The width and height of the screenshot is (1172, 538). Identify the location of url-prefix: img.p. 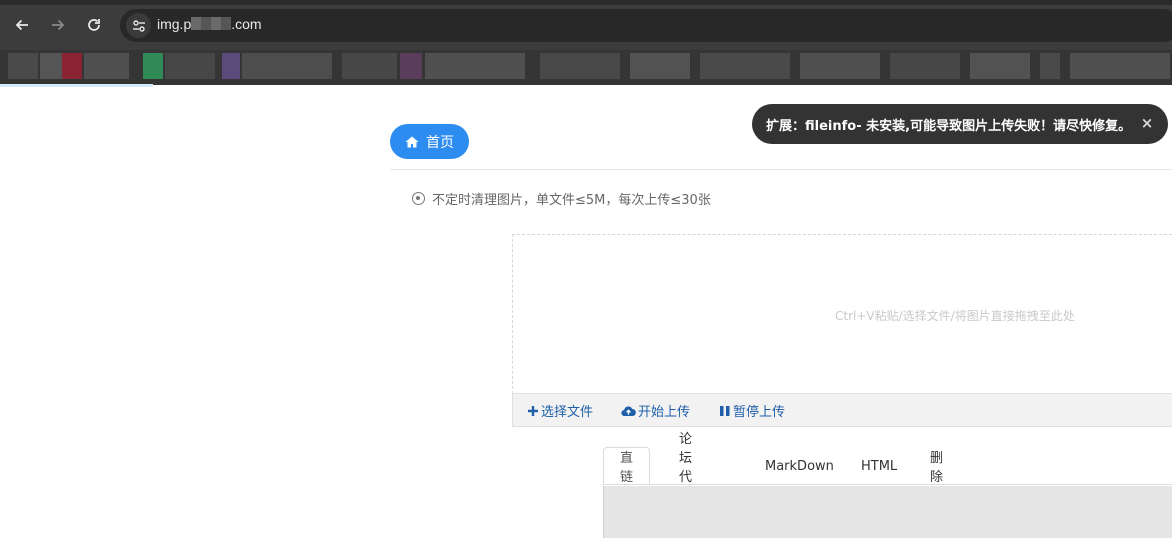
(174, 24).